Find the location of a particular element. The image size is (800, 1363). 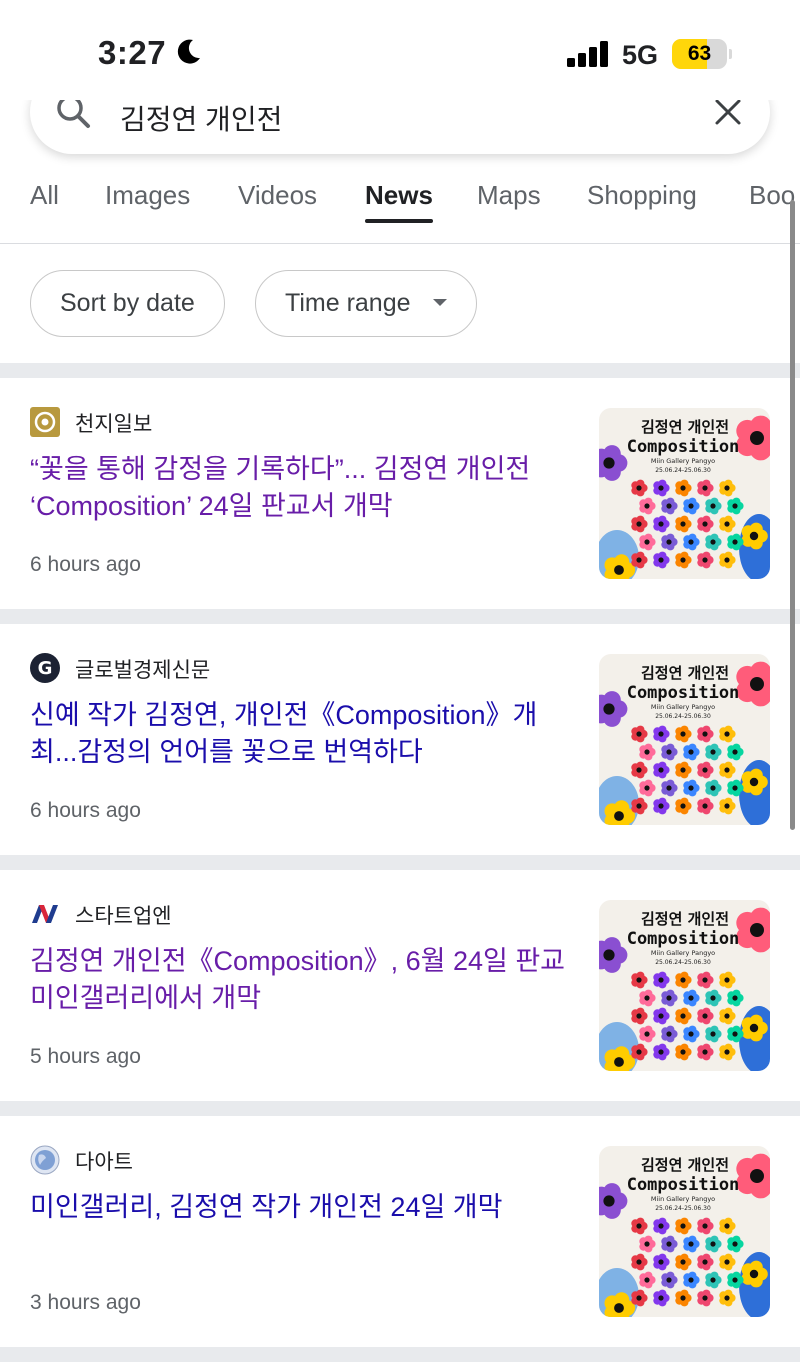

sort-by-date-chip: Sort by date is located at coordinates (127, 303).